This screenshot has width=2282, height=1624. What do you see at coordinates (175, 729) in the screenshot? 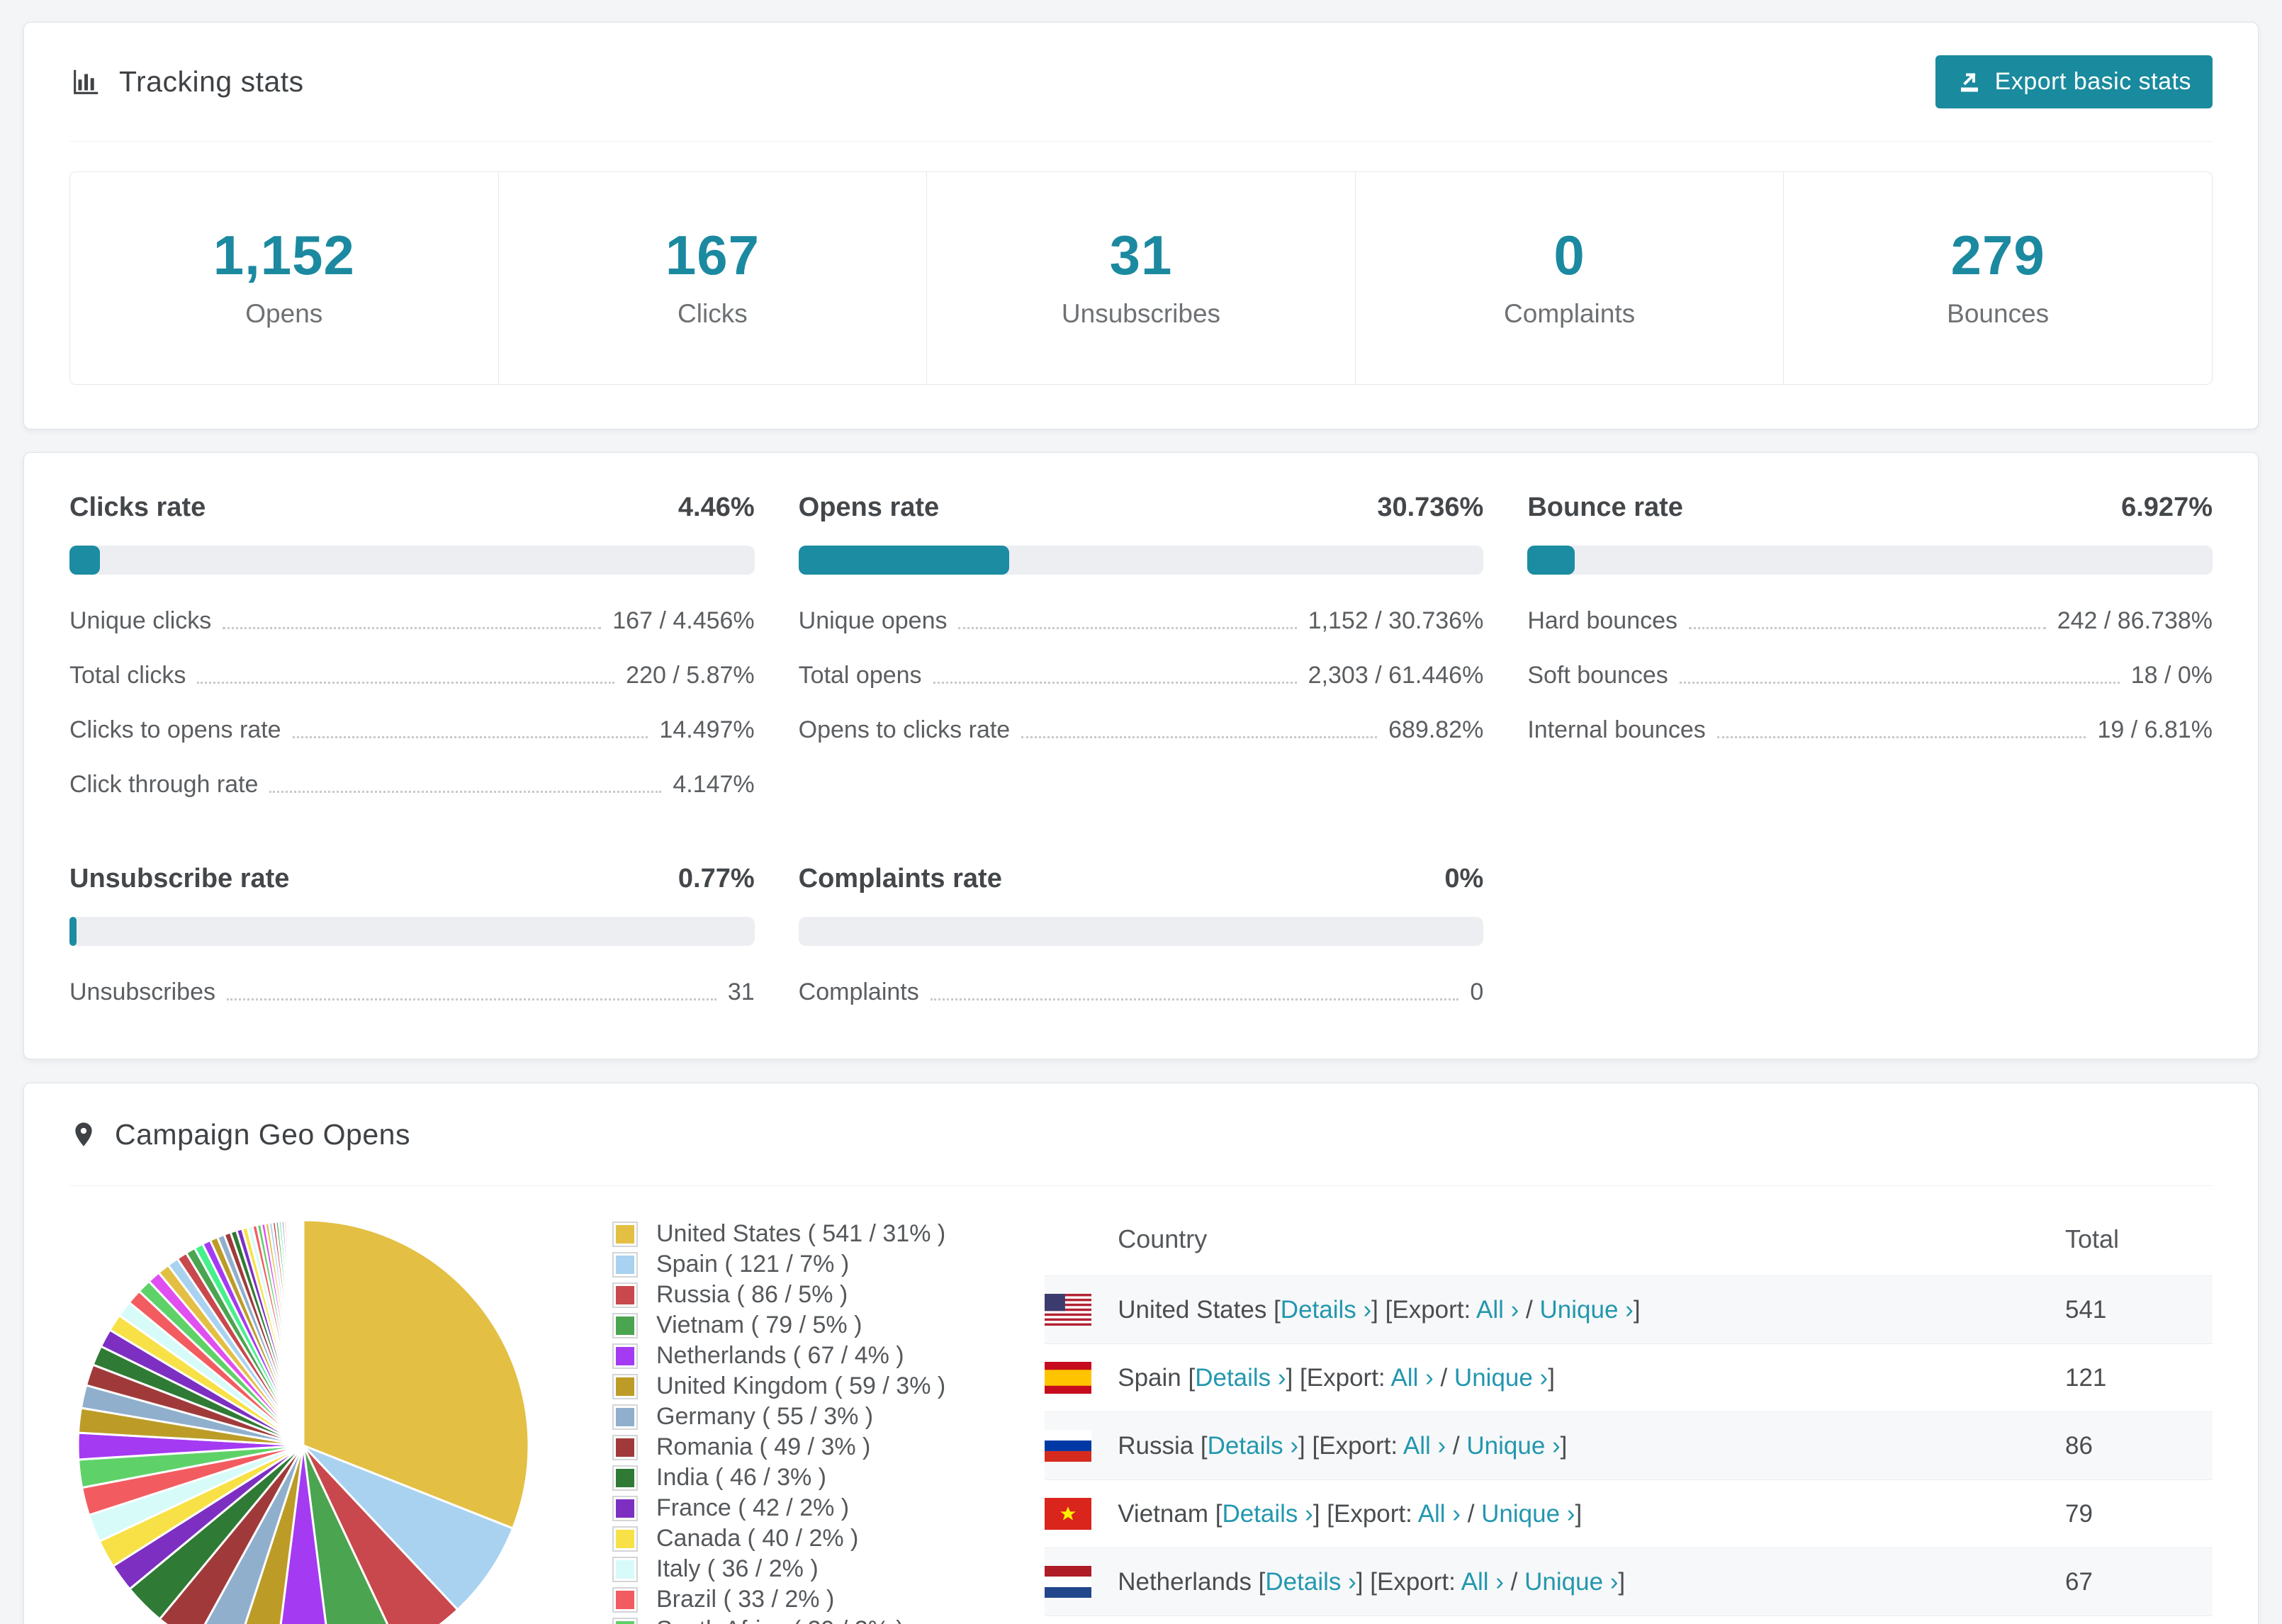
I see `rate-detail-label: Clicks to opens rate` at bounding box center [175, 729].